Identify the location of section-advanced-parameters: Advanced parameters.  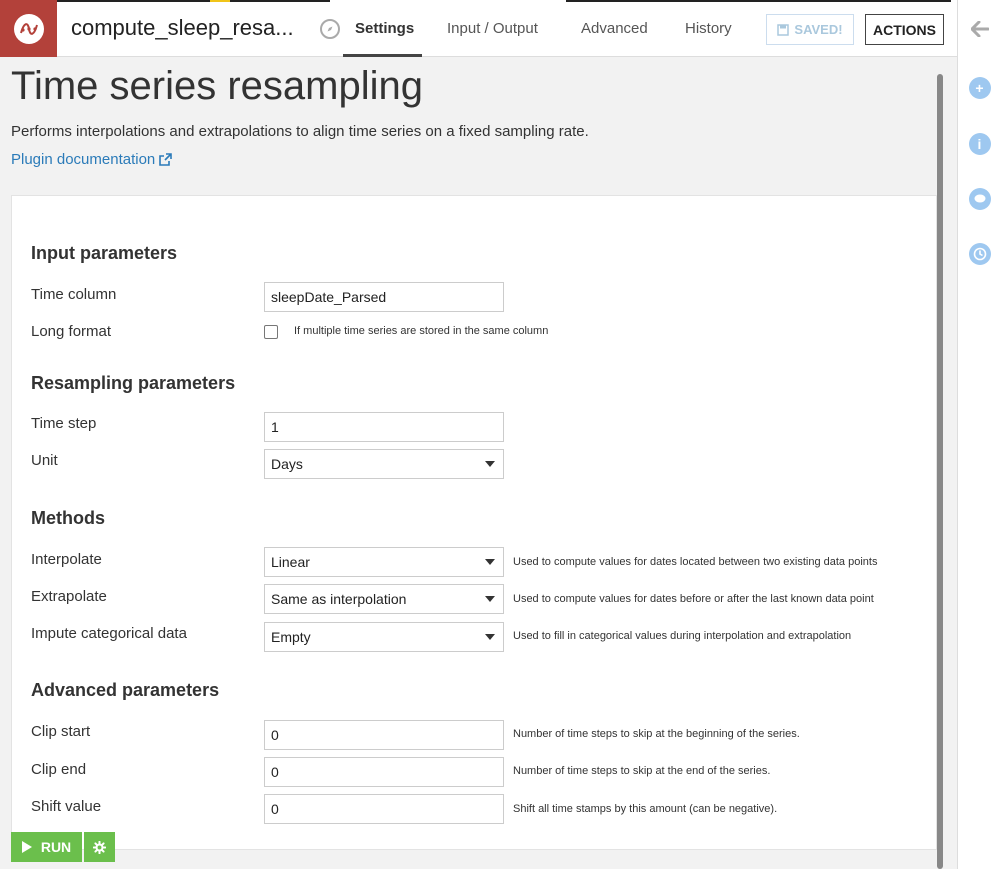
(125, 690).